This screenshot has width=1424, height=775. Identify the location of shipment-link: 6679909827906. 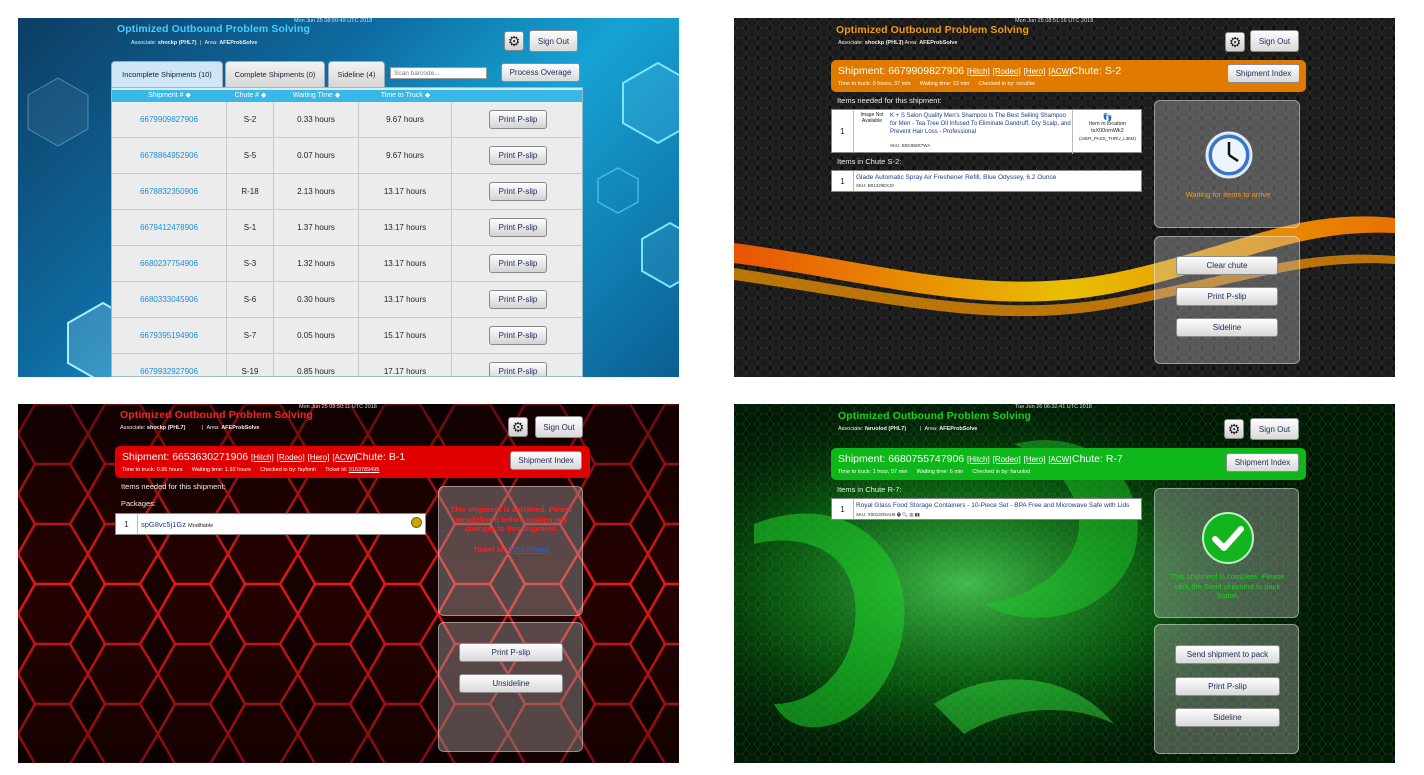
(169, 120).